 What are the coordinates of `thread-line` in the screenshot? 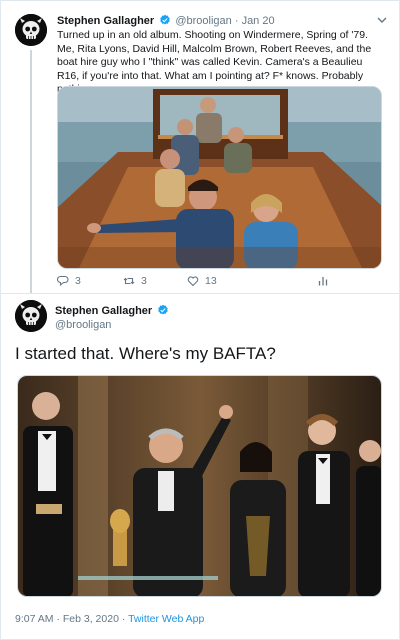 It's located at (31, 171).